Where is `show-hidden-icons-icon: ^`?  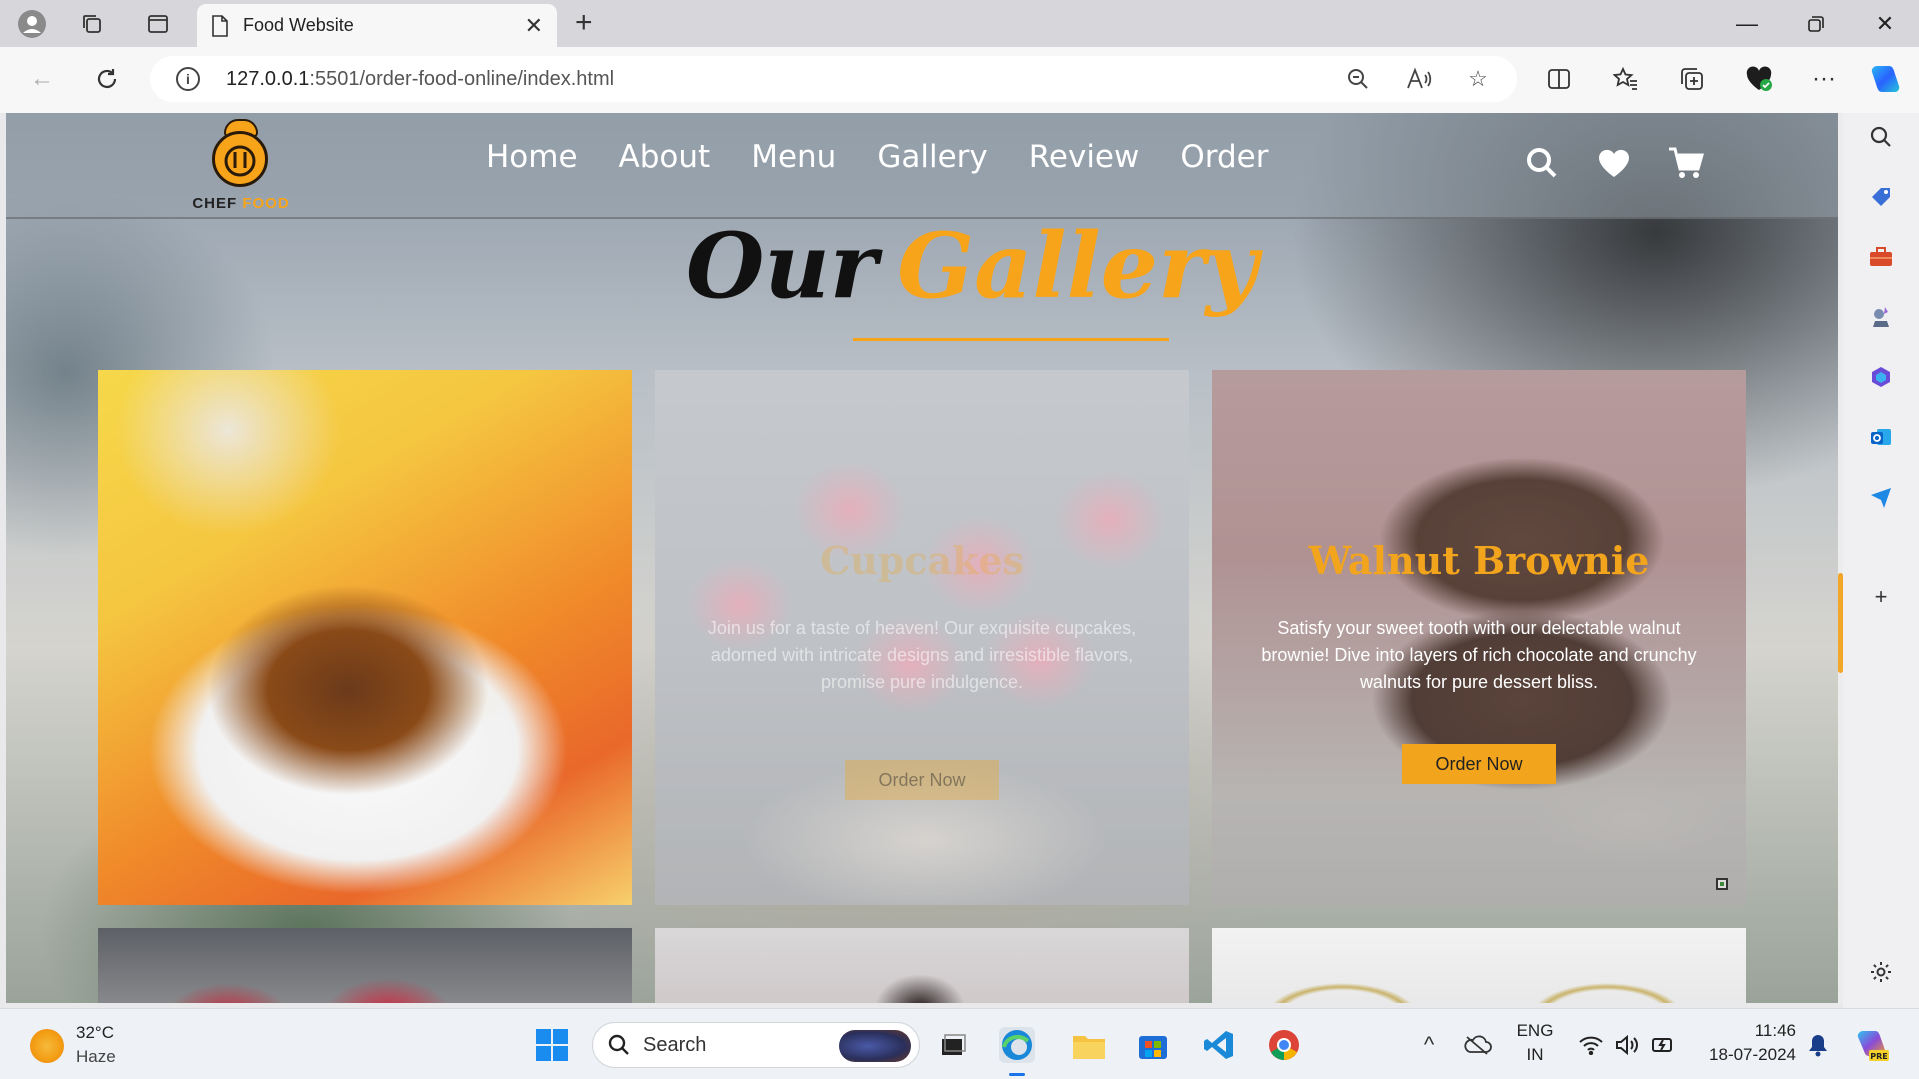
show-hidden-icons-icon: ^ is located at coordinates (1429, 1045).